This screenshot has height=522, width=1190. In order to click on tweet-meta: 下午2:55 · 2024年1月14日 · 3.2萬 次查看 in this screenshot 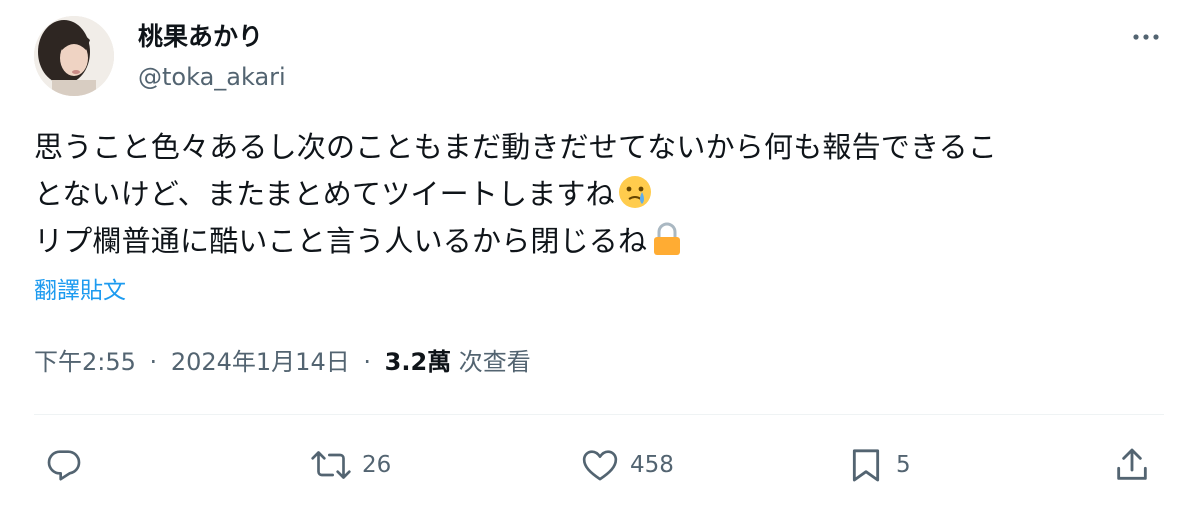, I will do `click(282, 362)`.